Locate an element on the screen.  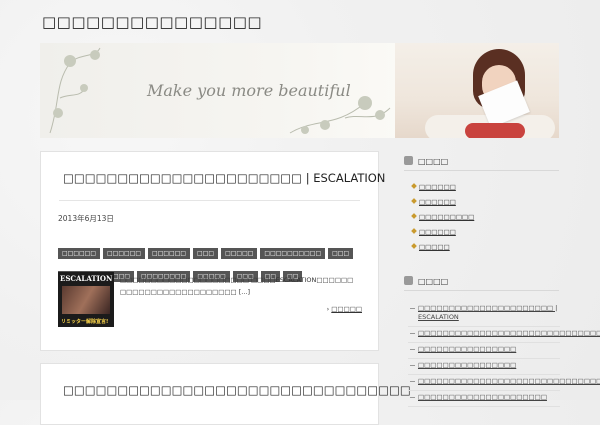
categories-widget-title: □□□□ is located at coordinates (426, 161).